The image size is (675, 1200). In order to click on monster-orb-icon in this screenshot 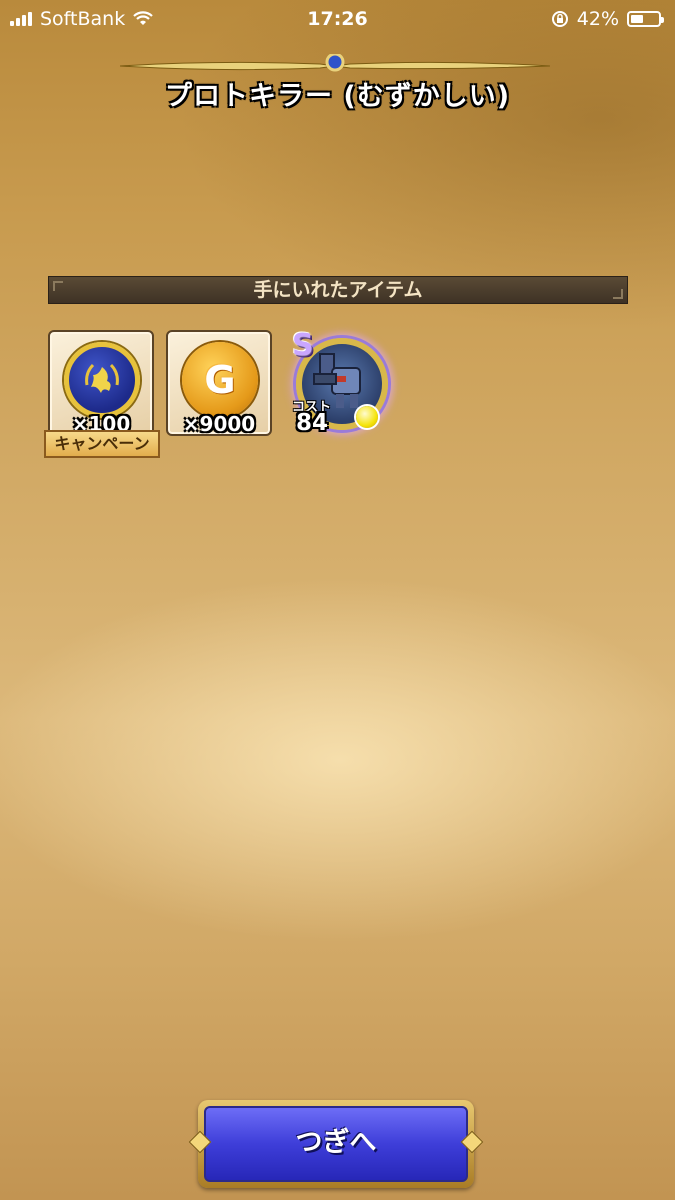, I will do `click(367, 417)`.